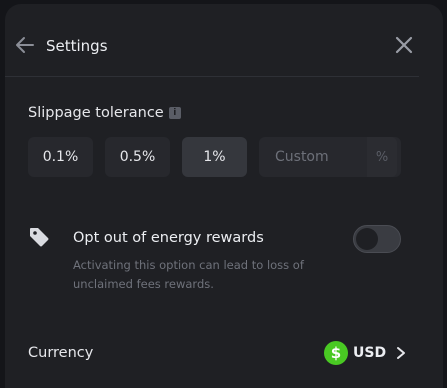  Describe the element at coordinates (212, 76) in the screenshot. I see `header-divider` at that location.